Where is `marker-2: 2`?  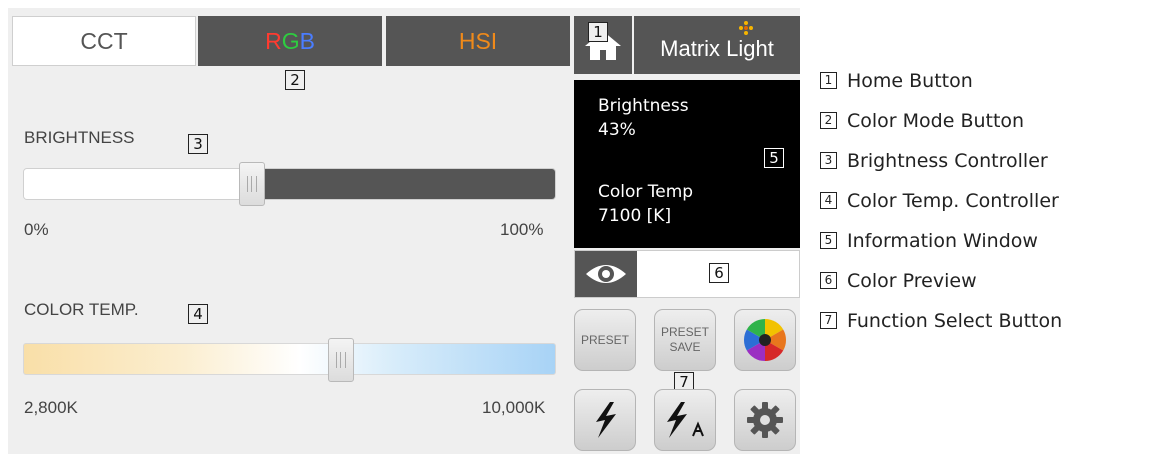 marker-2: 2 is located at coordinates (295, 80).